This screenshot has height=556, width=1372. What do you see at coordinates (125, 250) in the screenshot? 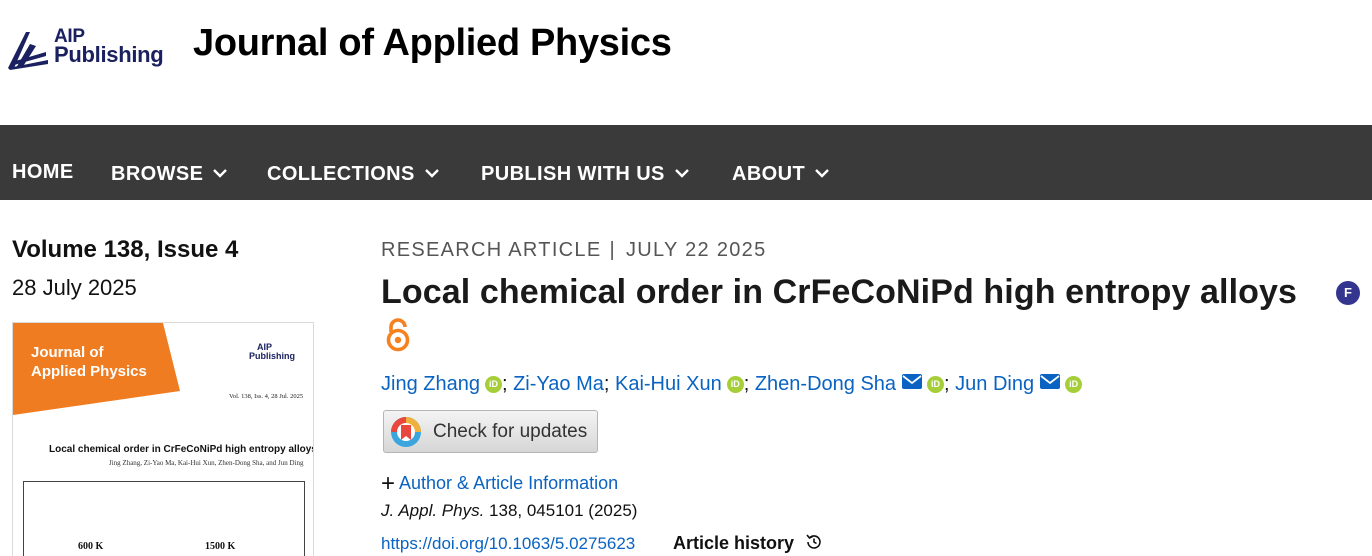
I see `issue-volume: Volume 138, Issue 4` at bounding box center [125, 250].